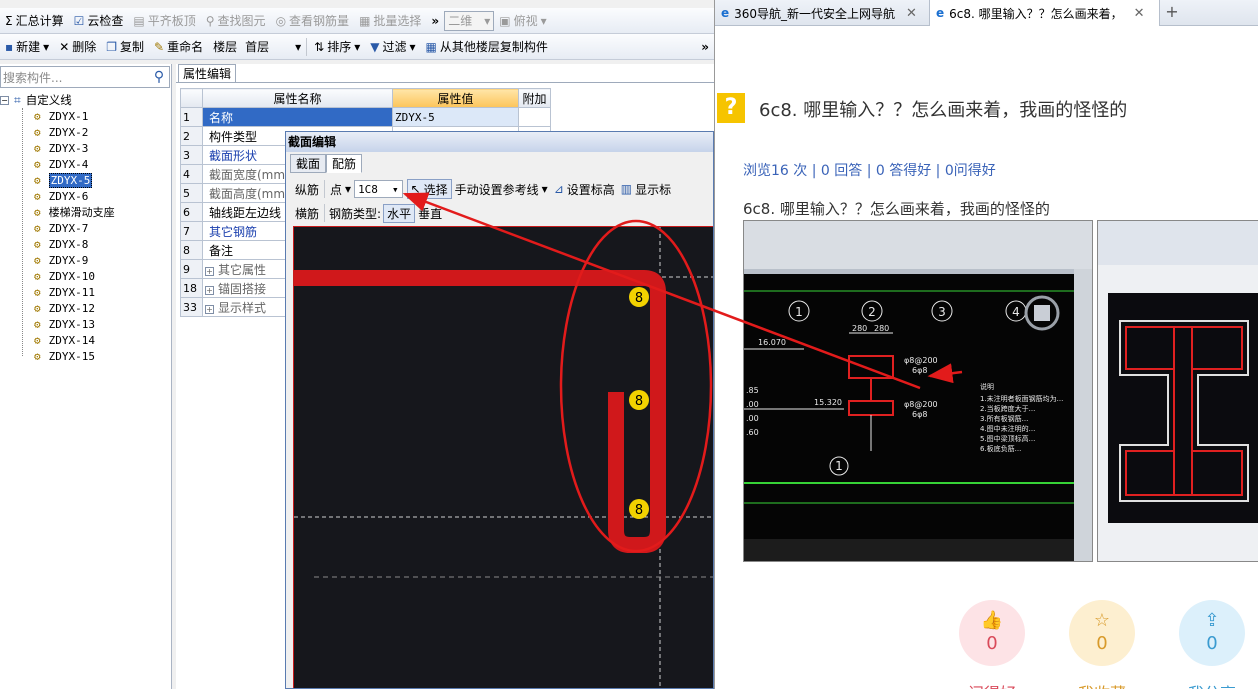 The width and height of the screenshot is (1258, 689). What do you see at coordinates (435, 21) in the screenshot?
I see `toolbar-more-button: »` at bounding box center [435, 21].